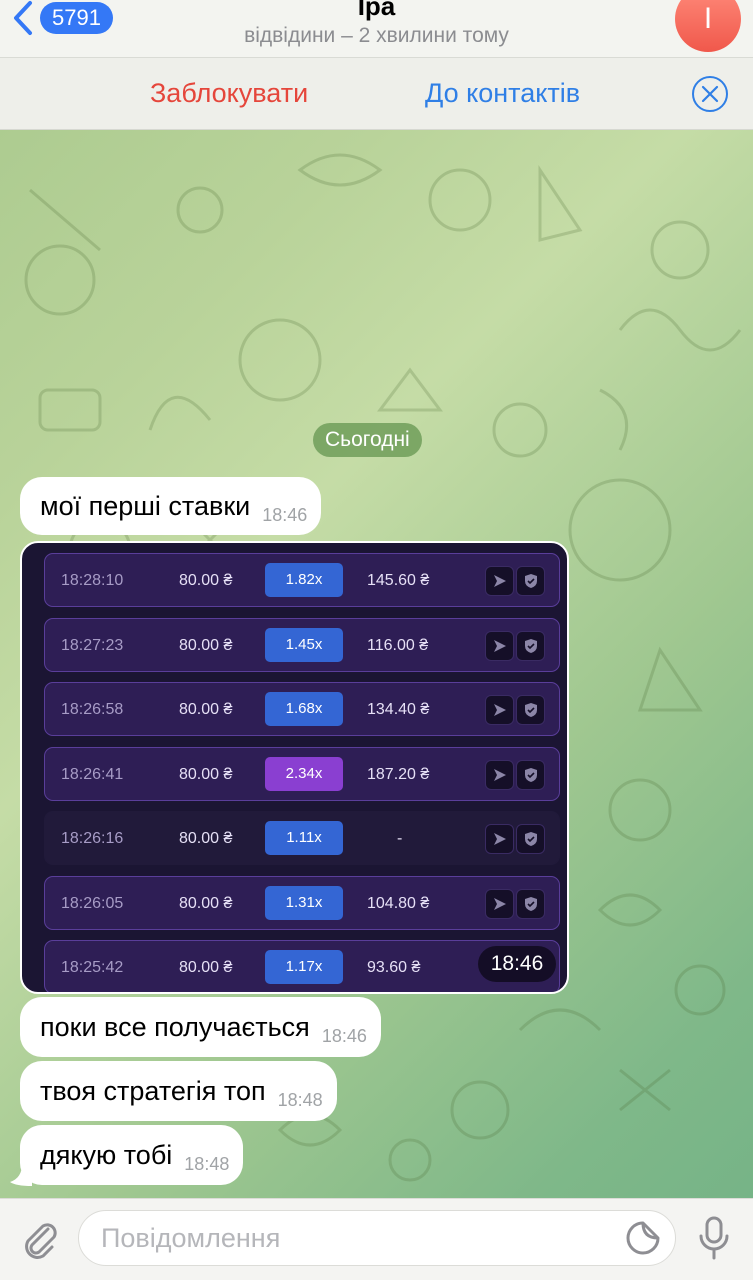 The height and width of the screenshot is (1280, 753). Describe the element at coordinates (398, 903) in the screenshot. I see `bet-win: 104.80 ₴` at that location.